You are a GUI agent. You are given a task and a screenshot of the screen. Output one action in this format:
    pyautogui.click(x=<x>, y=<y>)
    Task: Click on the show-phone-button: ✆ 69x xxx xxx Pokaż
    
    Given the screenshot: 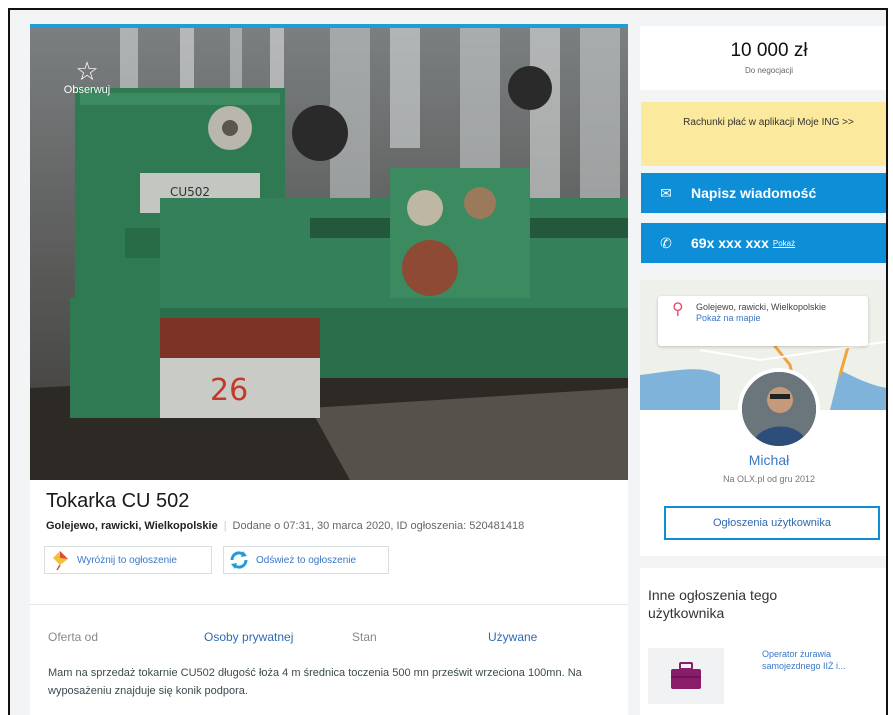 What is the action you would take?
    pyautogui.click(x=763, y=243)
    